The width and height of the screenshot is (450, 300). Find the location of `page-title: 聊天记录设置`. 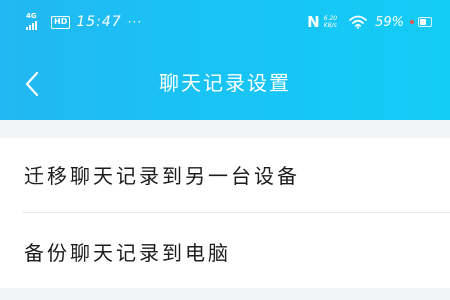

page-title: 聊天记录设置 is located at coordinates (225, 83).